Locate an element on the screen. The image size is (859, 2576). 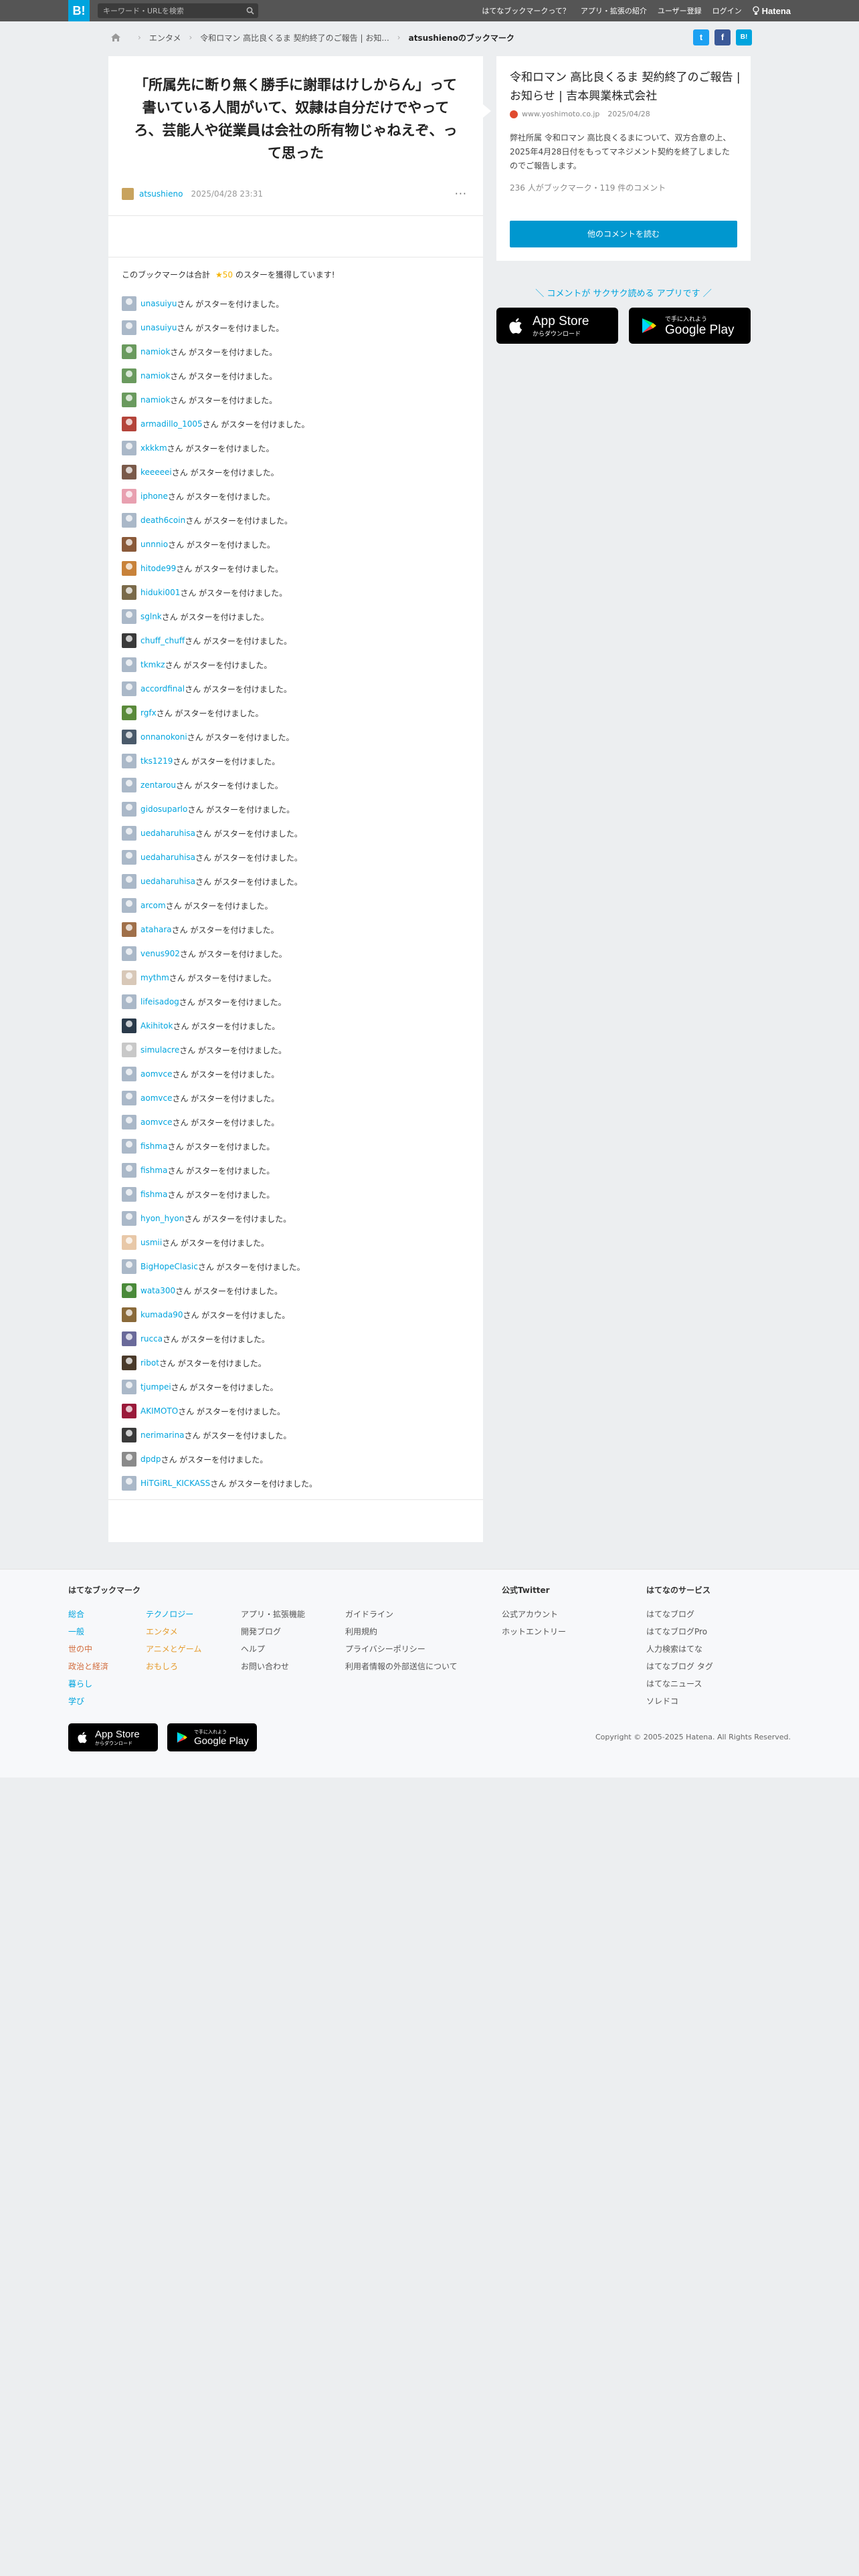
star-username: simulacre is located at coordinates (159, 1050).